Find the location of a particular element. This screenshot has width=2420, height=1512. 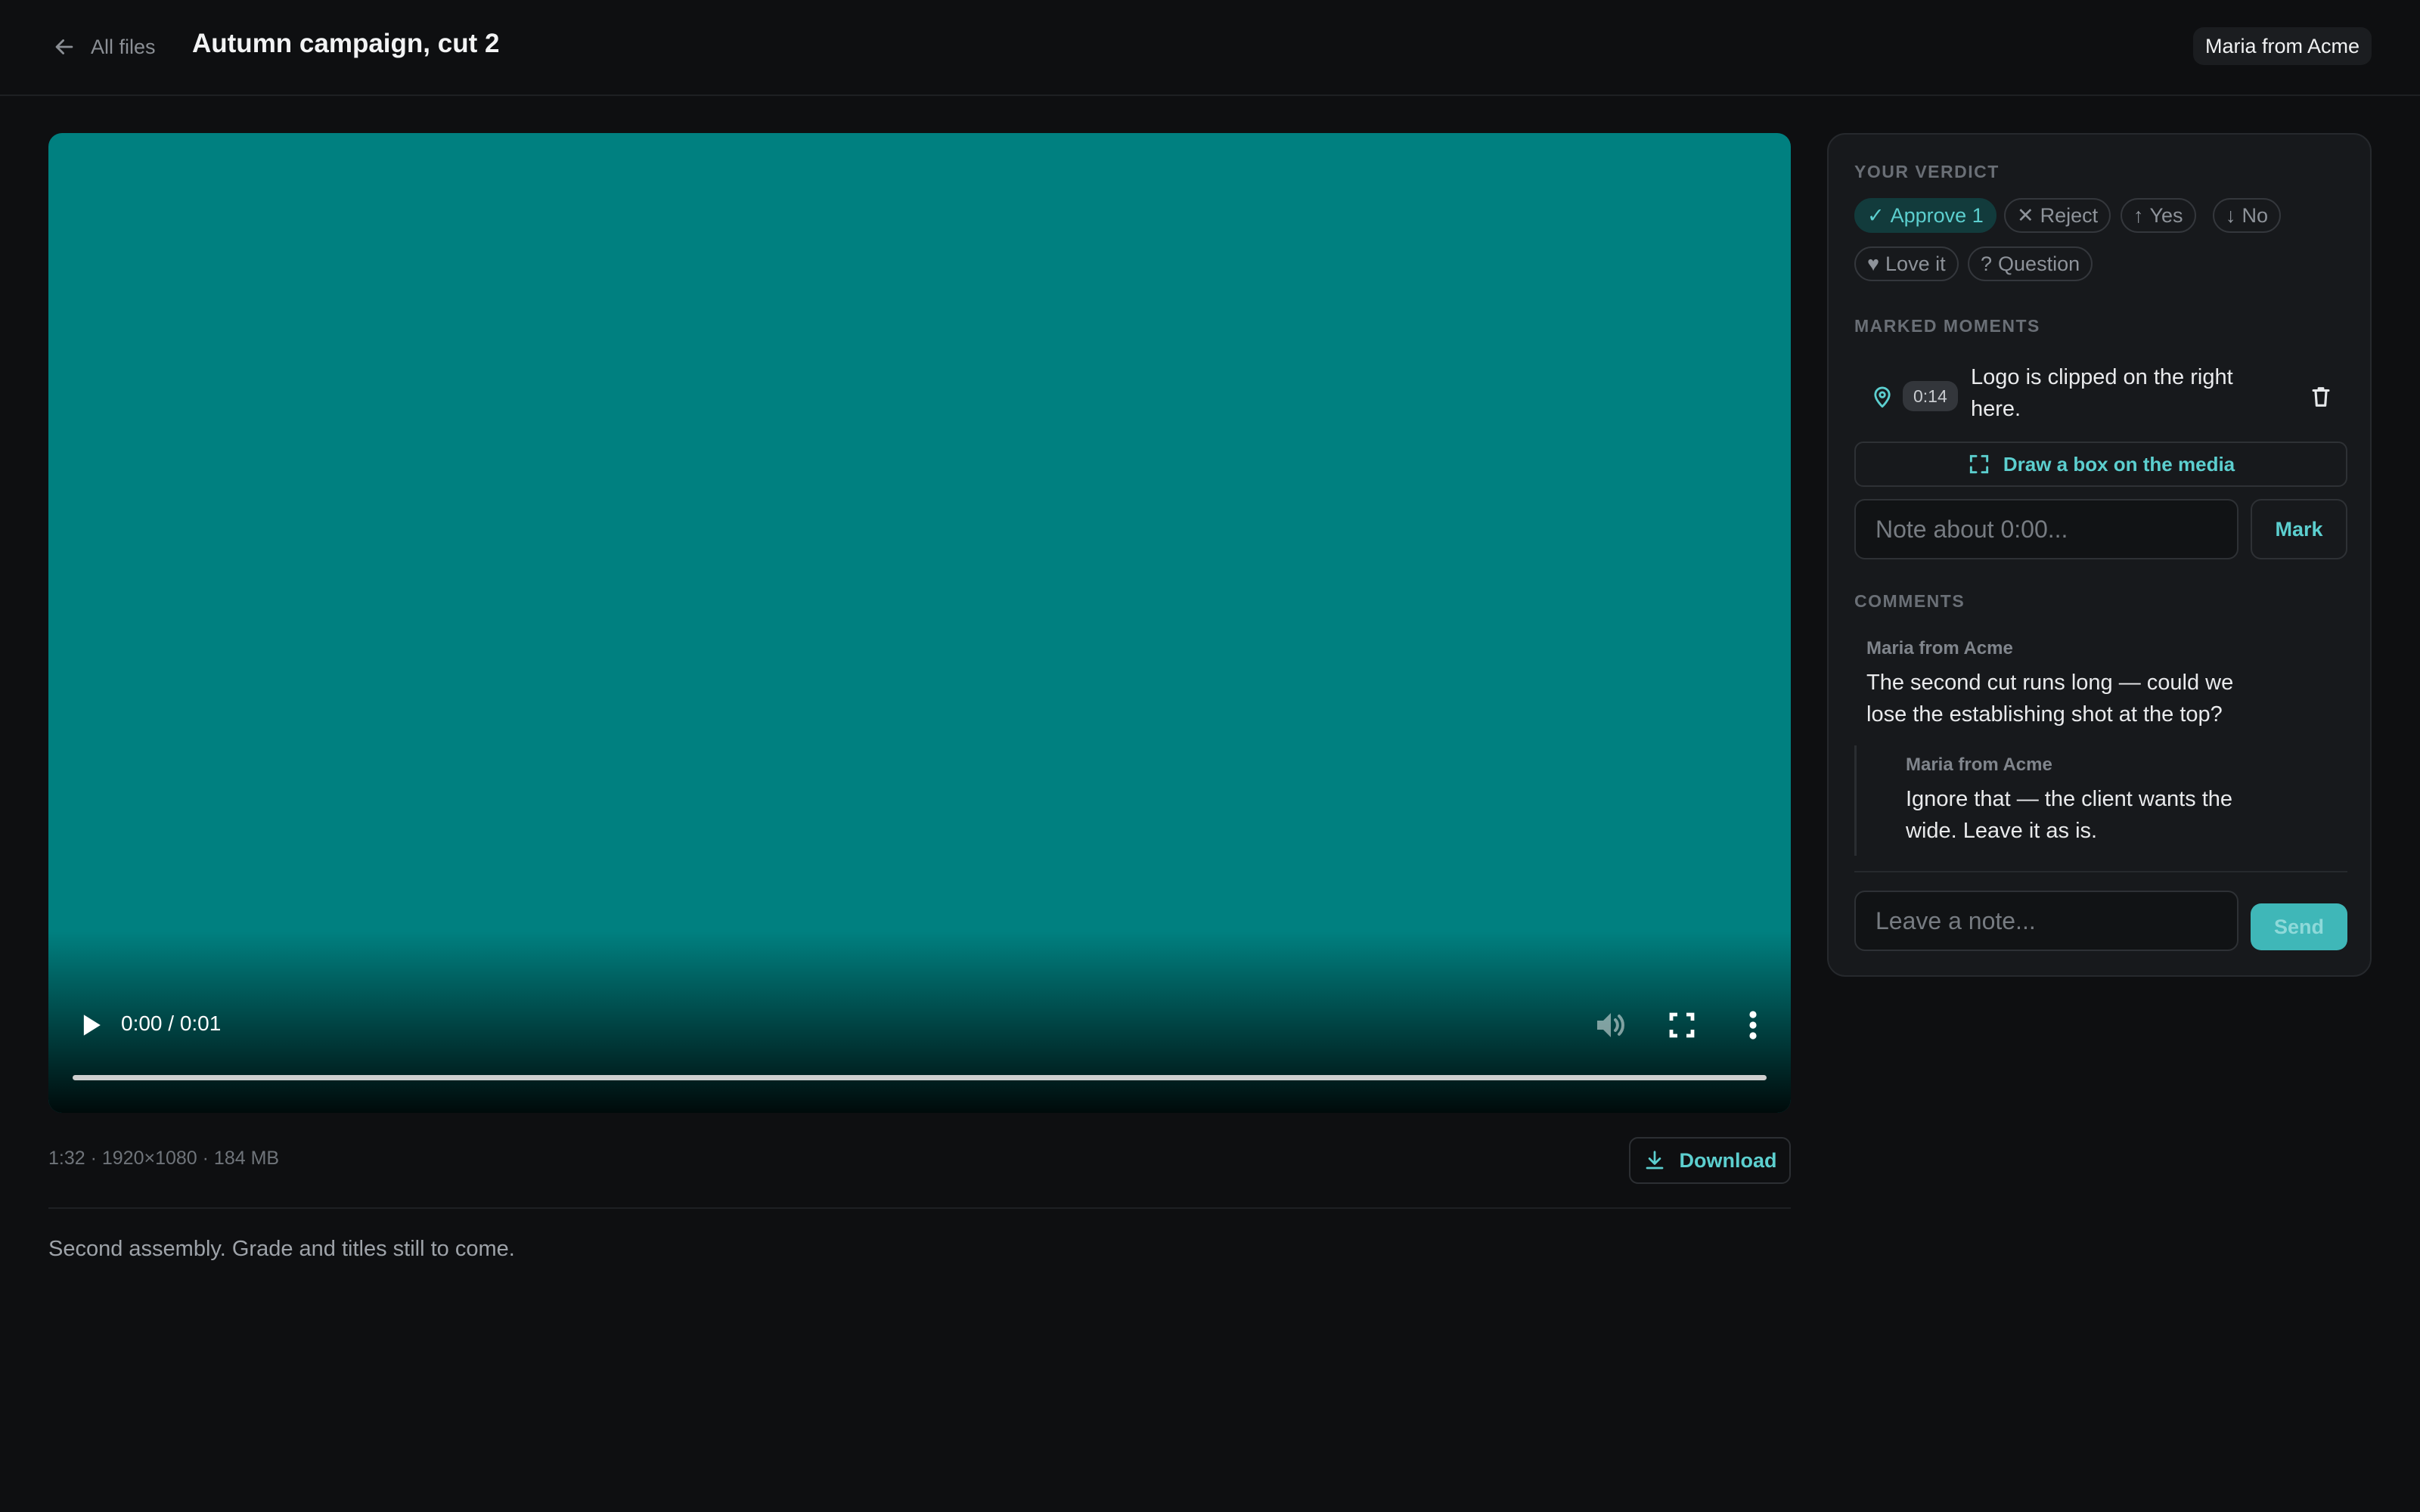

user-badge: Maria from Acme is located at coordinates (2282, 46).